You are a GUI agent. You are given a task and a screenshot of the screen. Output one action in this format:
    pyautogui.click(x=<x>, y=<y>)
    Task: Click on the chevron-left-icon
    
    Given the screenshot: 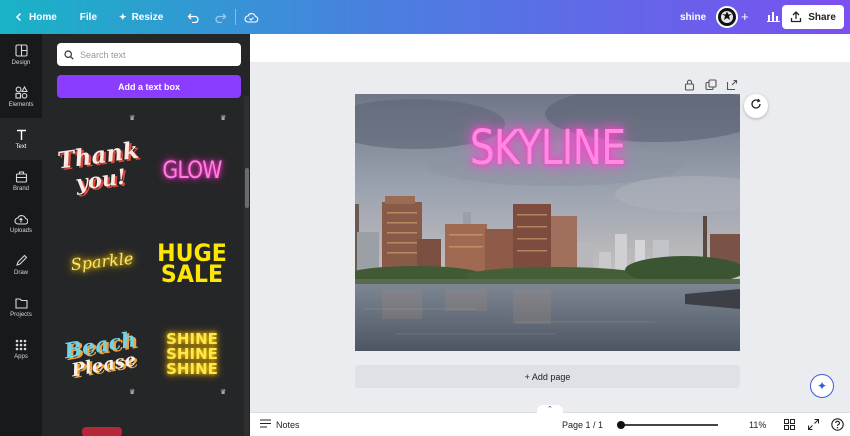 What is the action you would take?
    pyautogui.click(x=19, y=17)
    